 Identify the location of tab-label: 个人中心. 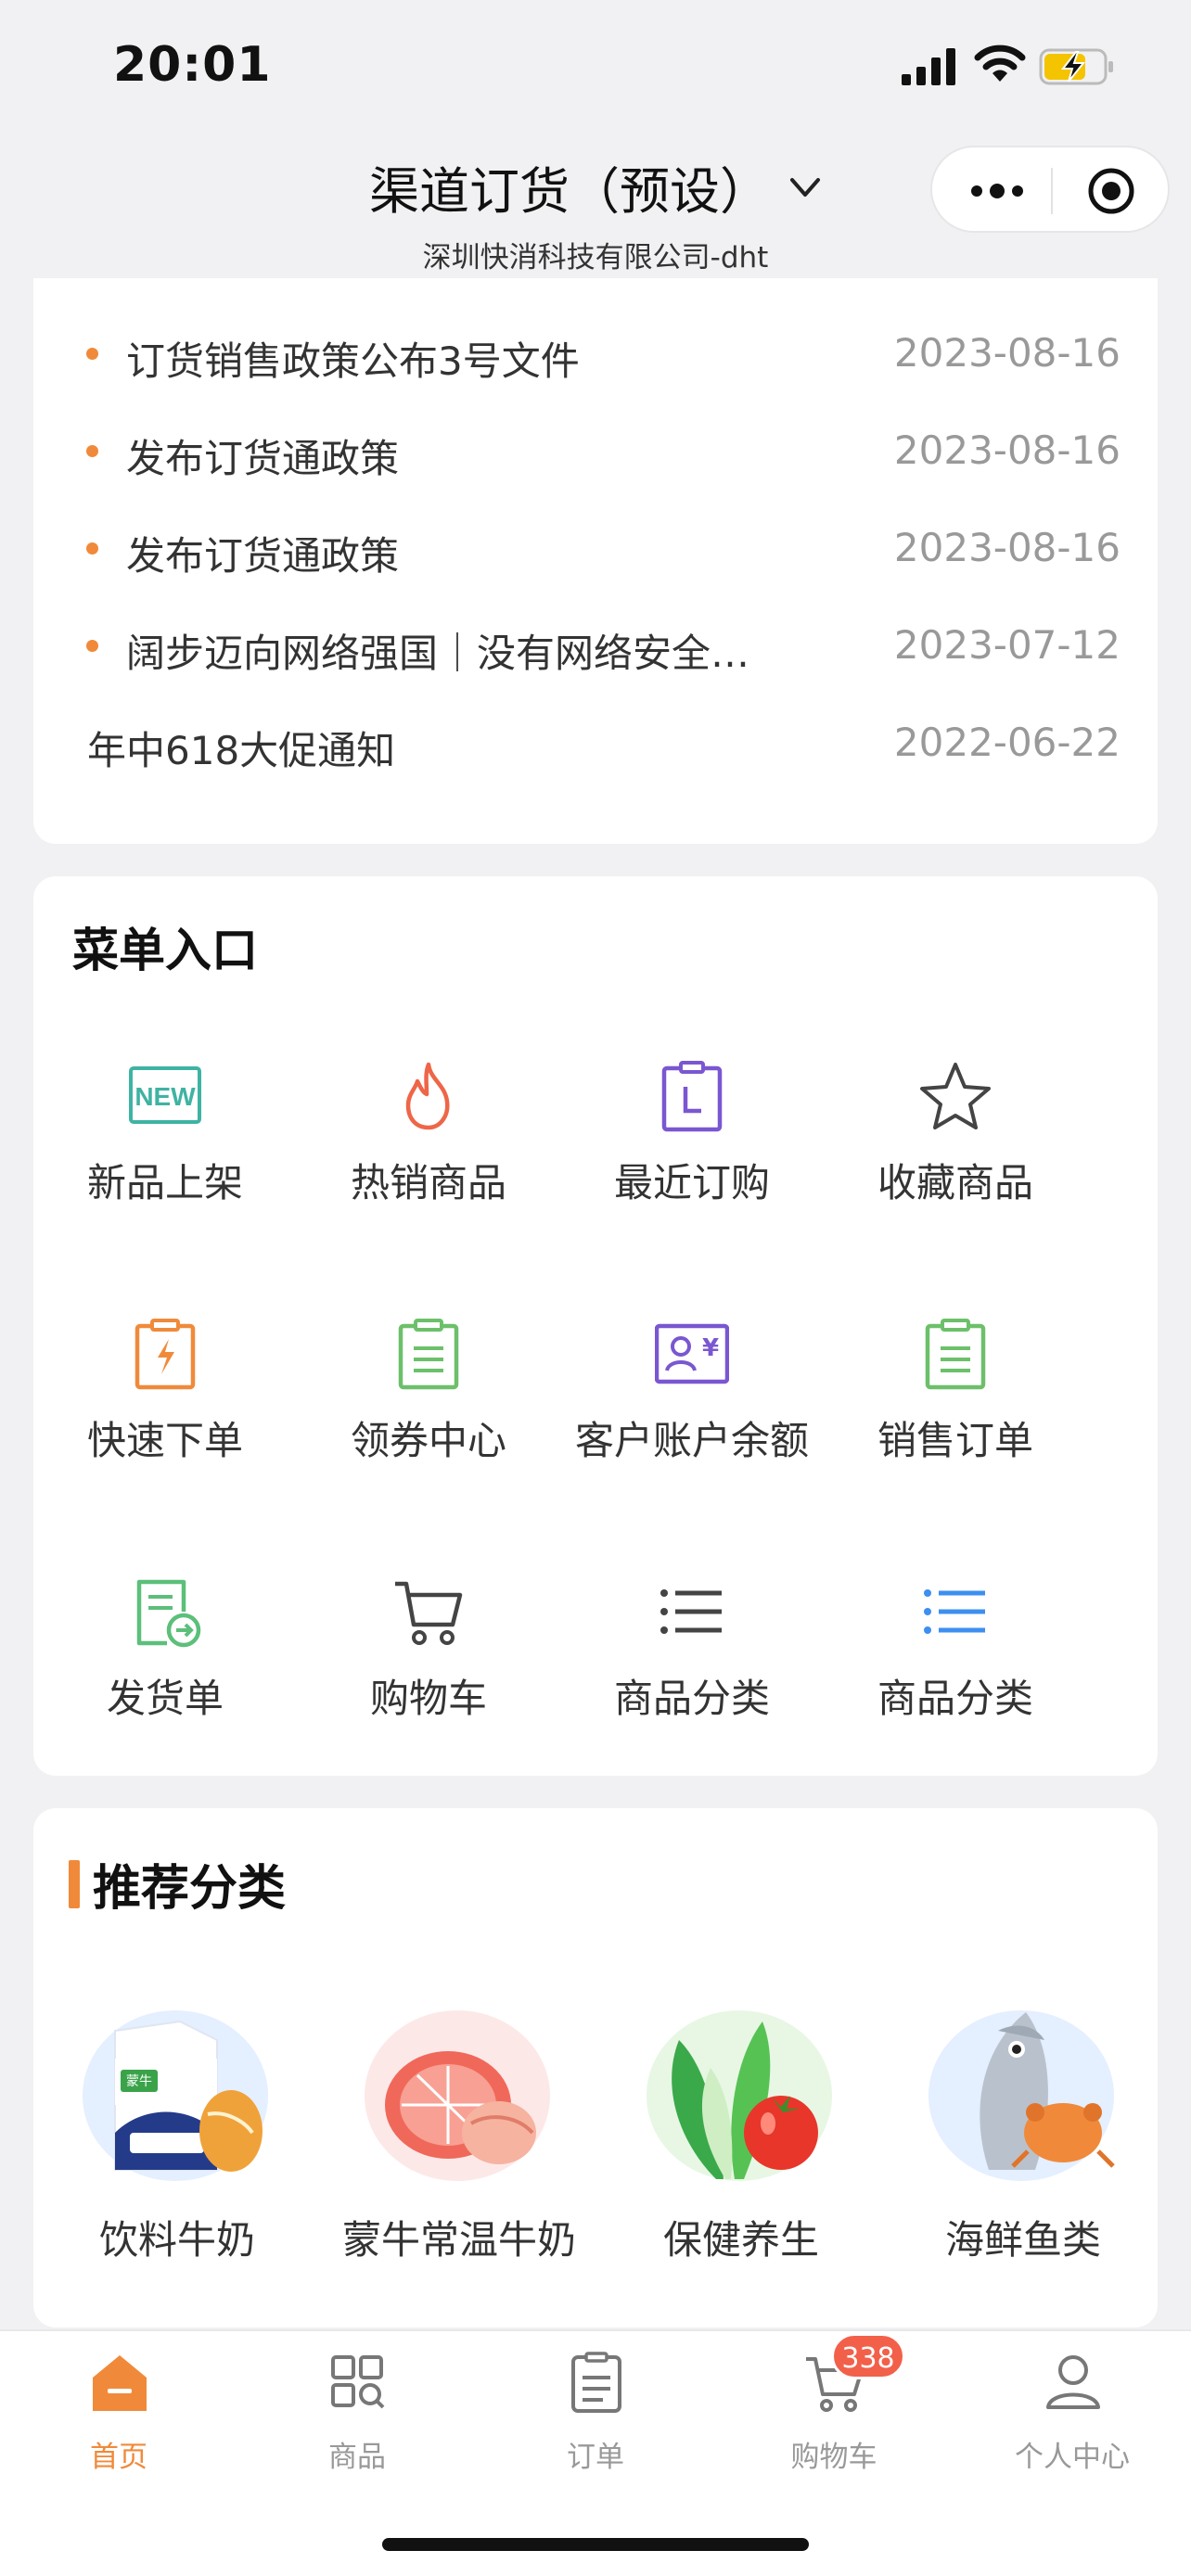
(1073, 2458).